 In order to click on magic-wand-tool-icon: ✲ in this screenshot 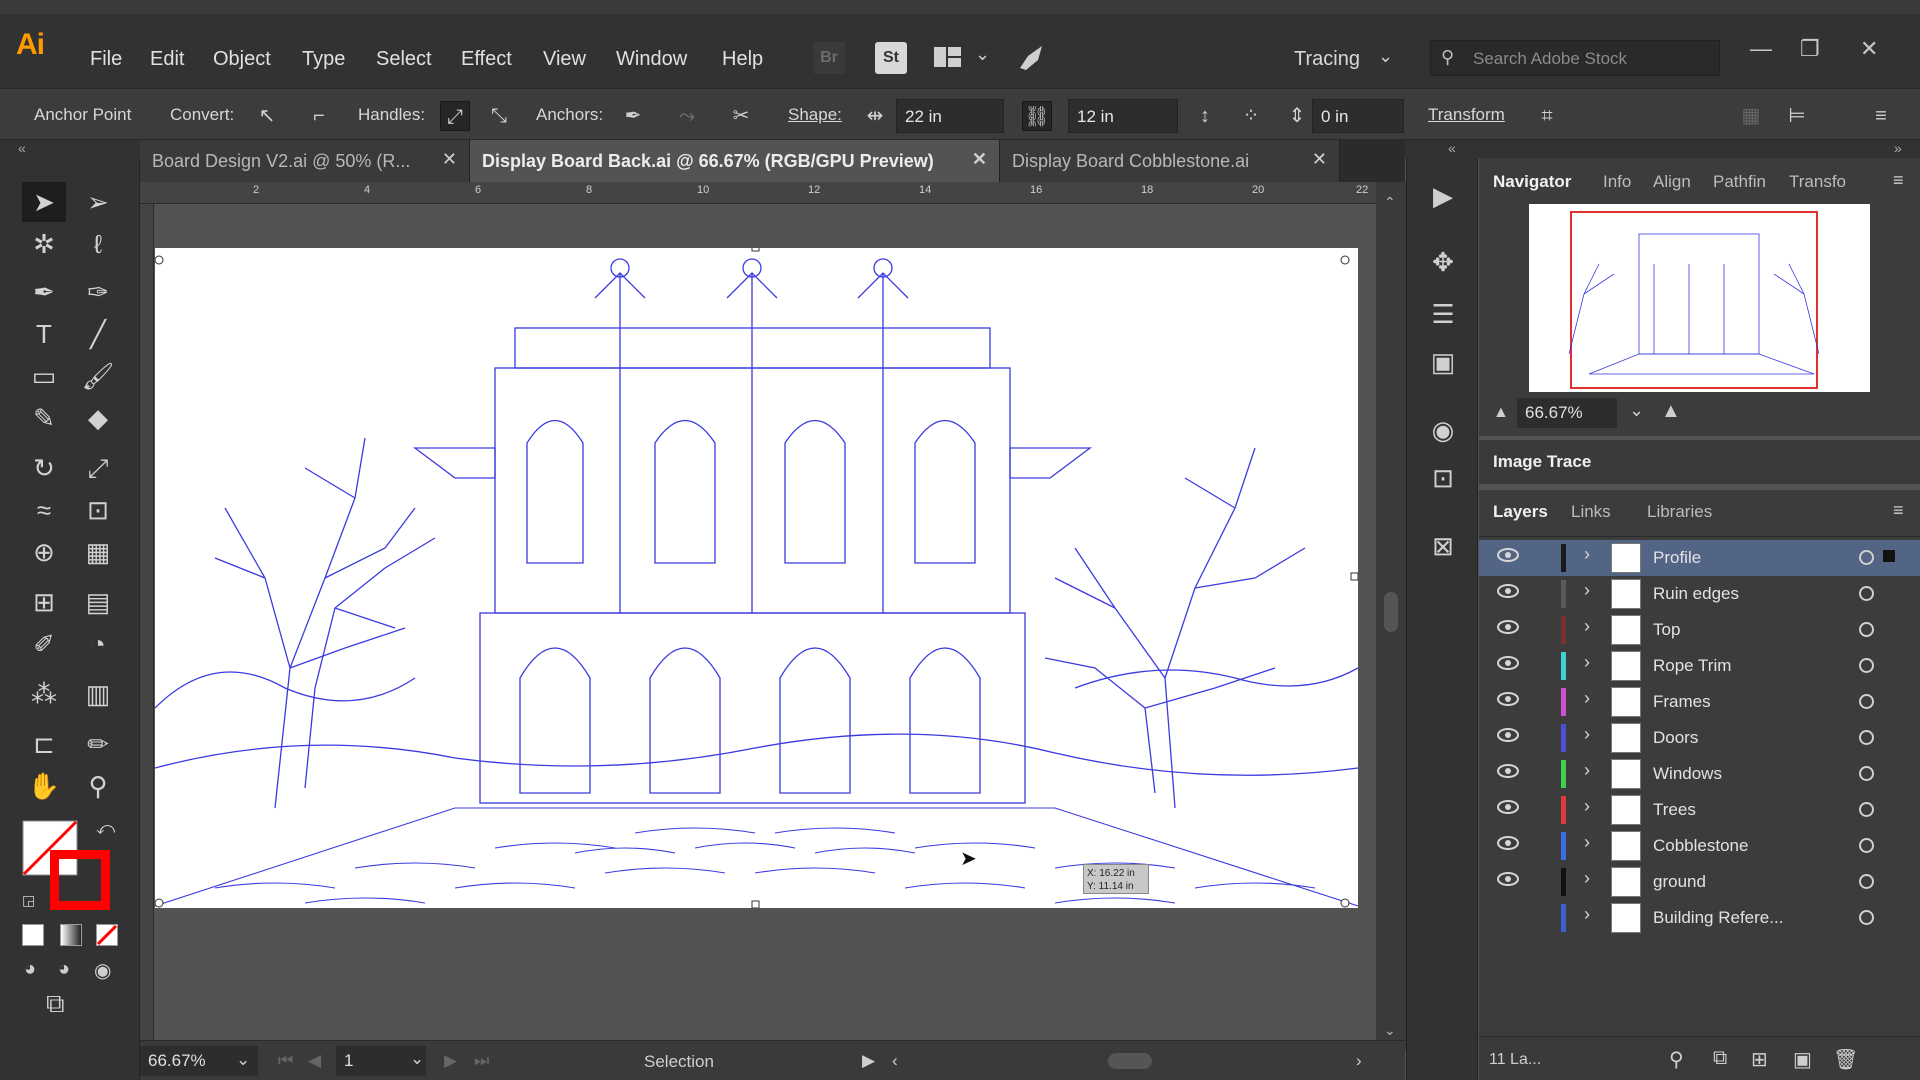, I will do `click(44, 244)`.